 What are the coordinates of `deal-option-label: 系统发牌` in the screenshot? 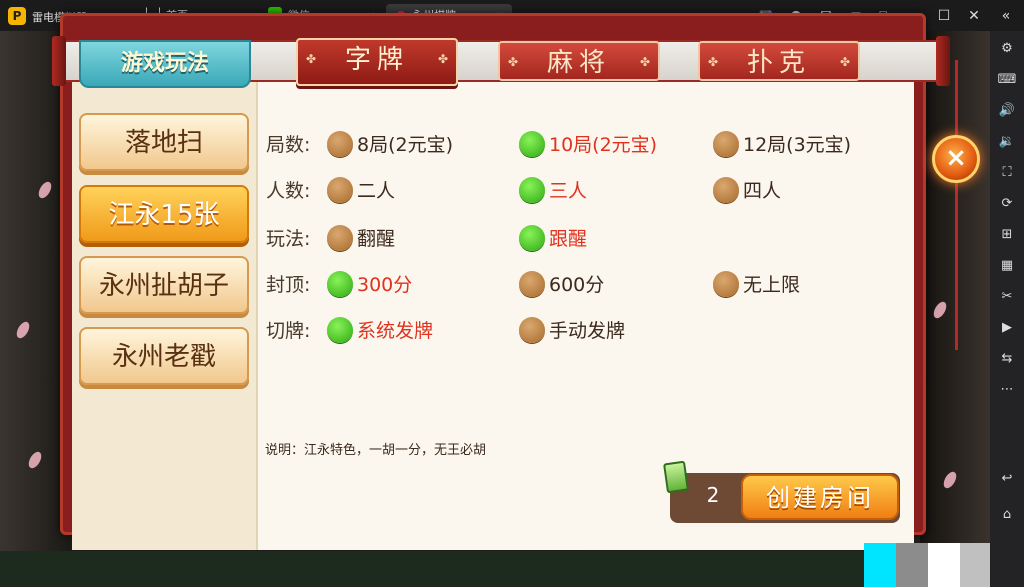 It's located at (395, 331).